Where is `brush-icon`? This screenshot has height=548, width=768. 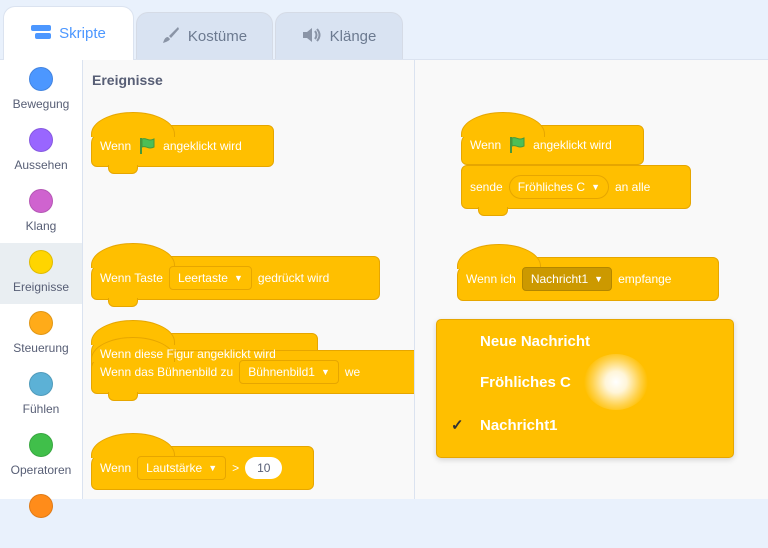
brush-icon is located at coordinates (171, 37).